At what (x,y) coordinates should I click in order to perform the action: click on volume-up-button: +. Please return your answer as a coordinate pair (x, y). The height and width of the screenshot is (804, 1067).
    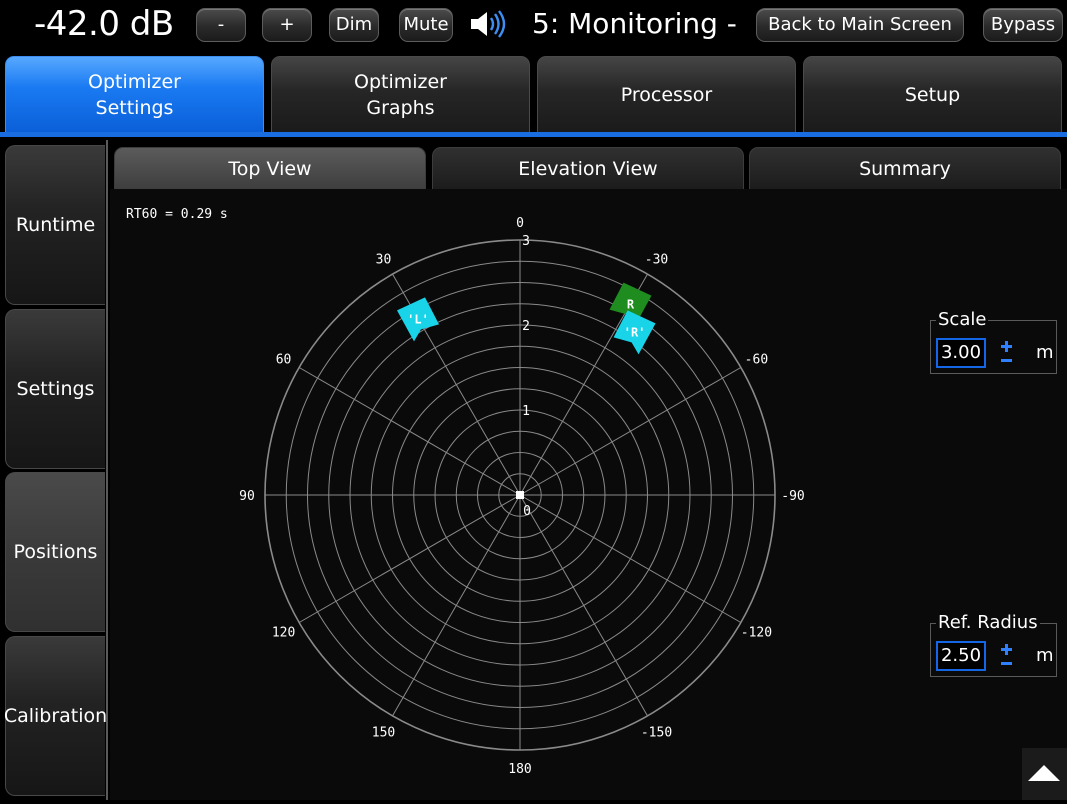
    Looking at the image, I should click on (287, 25).